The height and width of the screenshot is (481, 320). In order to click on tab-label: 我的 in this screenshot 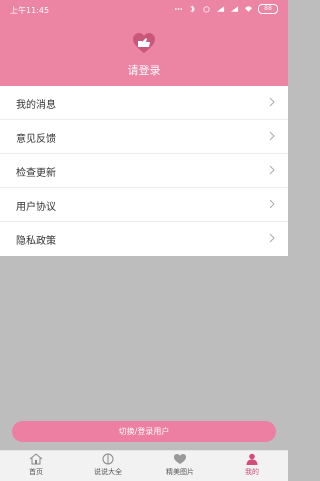, I will do `click(252, 472)`.